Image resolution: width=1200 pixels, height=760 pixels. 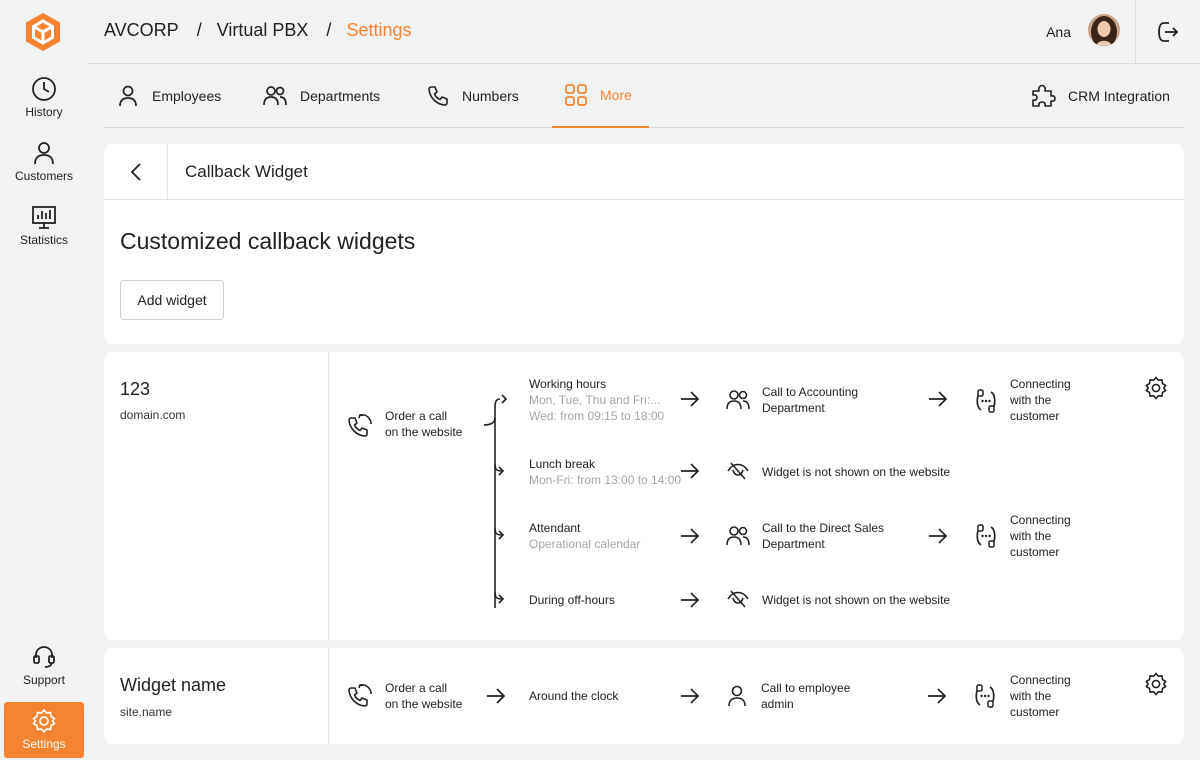 I want to click on branch-title: Lunch break, so click(x=562, y=464).